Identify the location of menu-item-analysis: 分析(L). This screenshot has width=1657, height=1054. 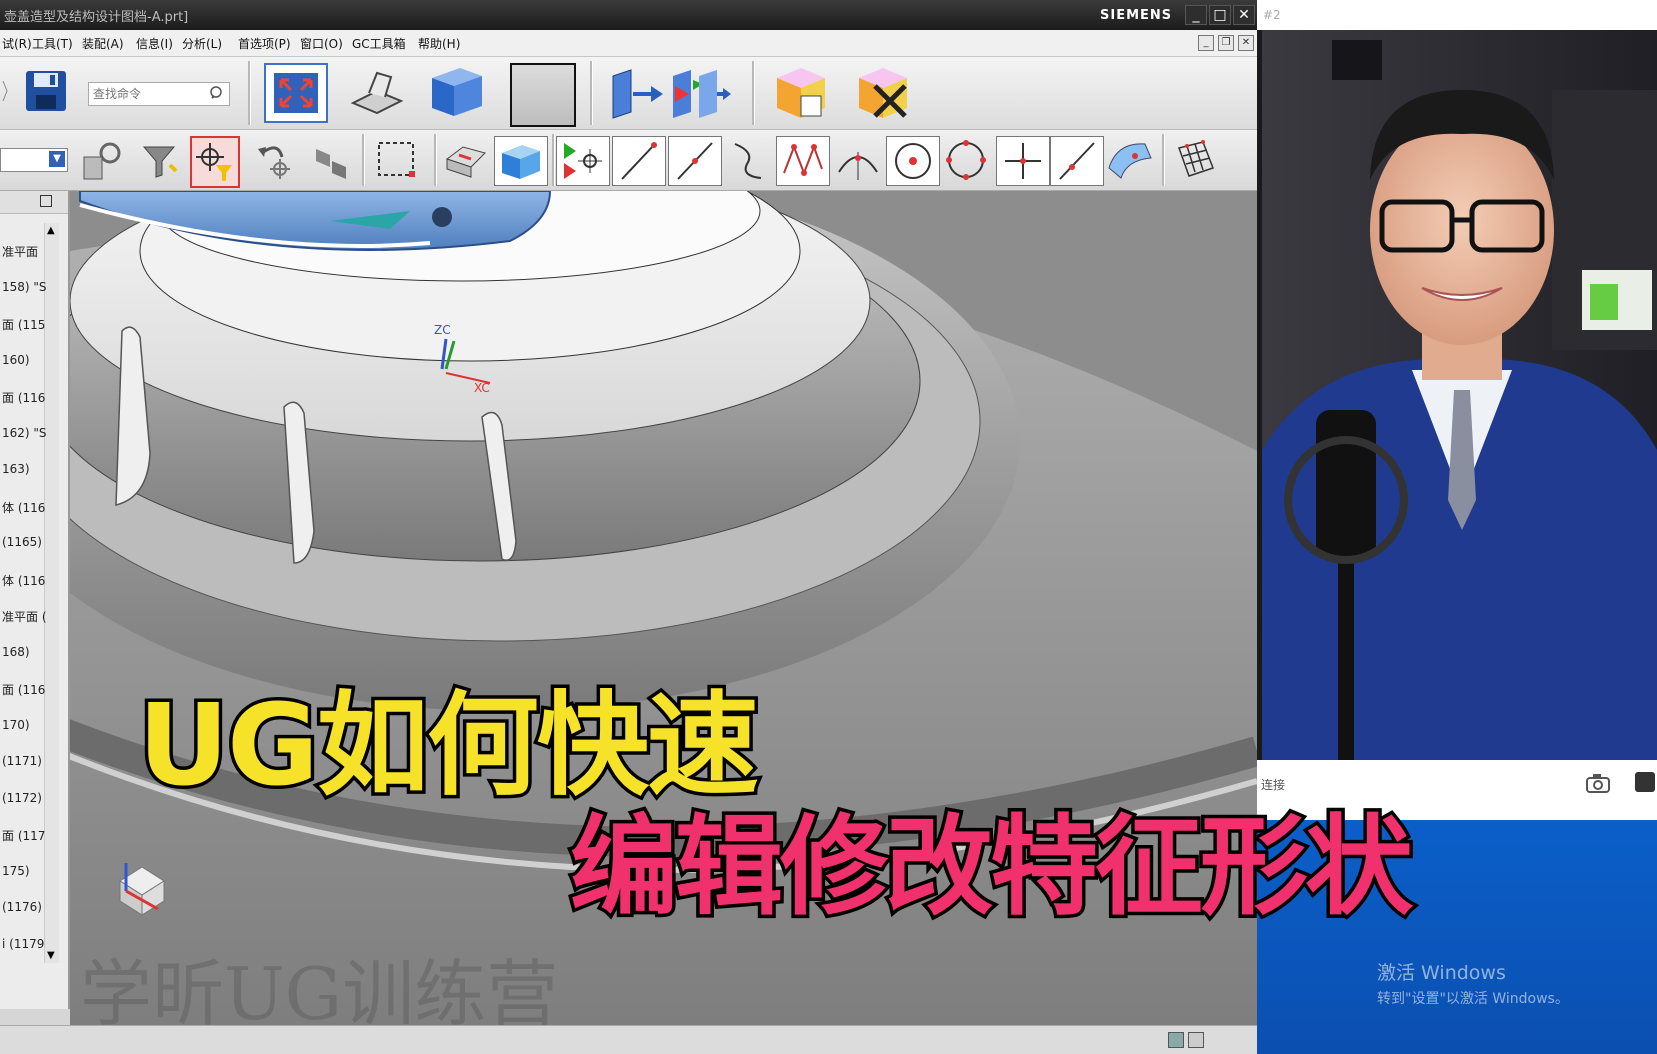
(202, 43).